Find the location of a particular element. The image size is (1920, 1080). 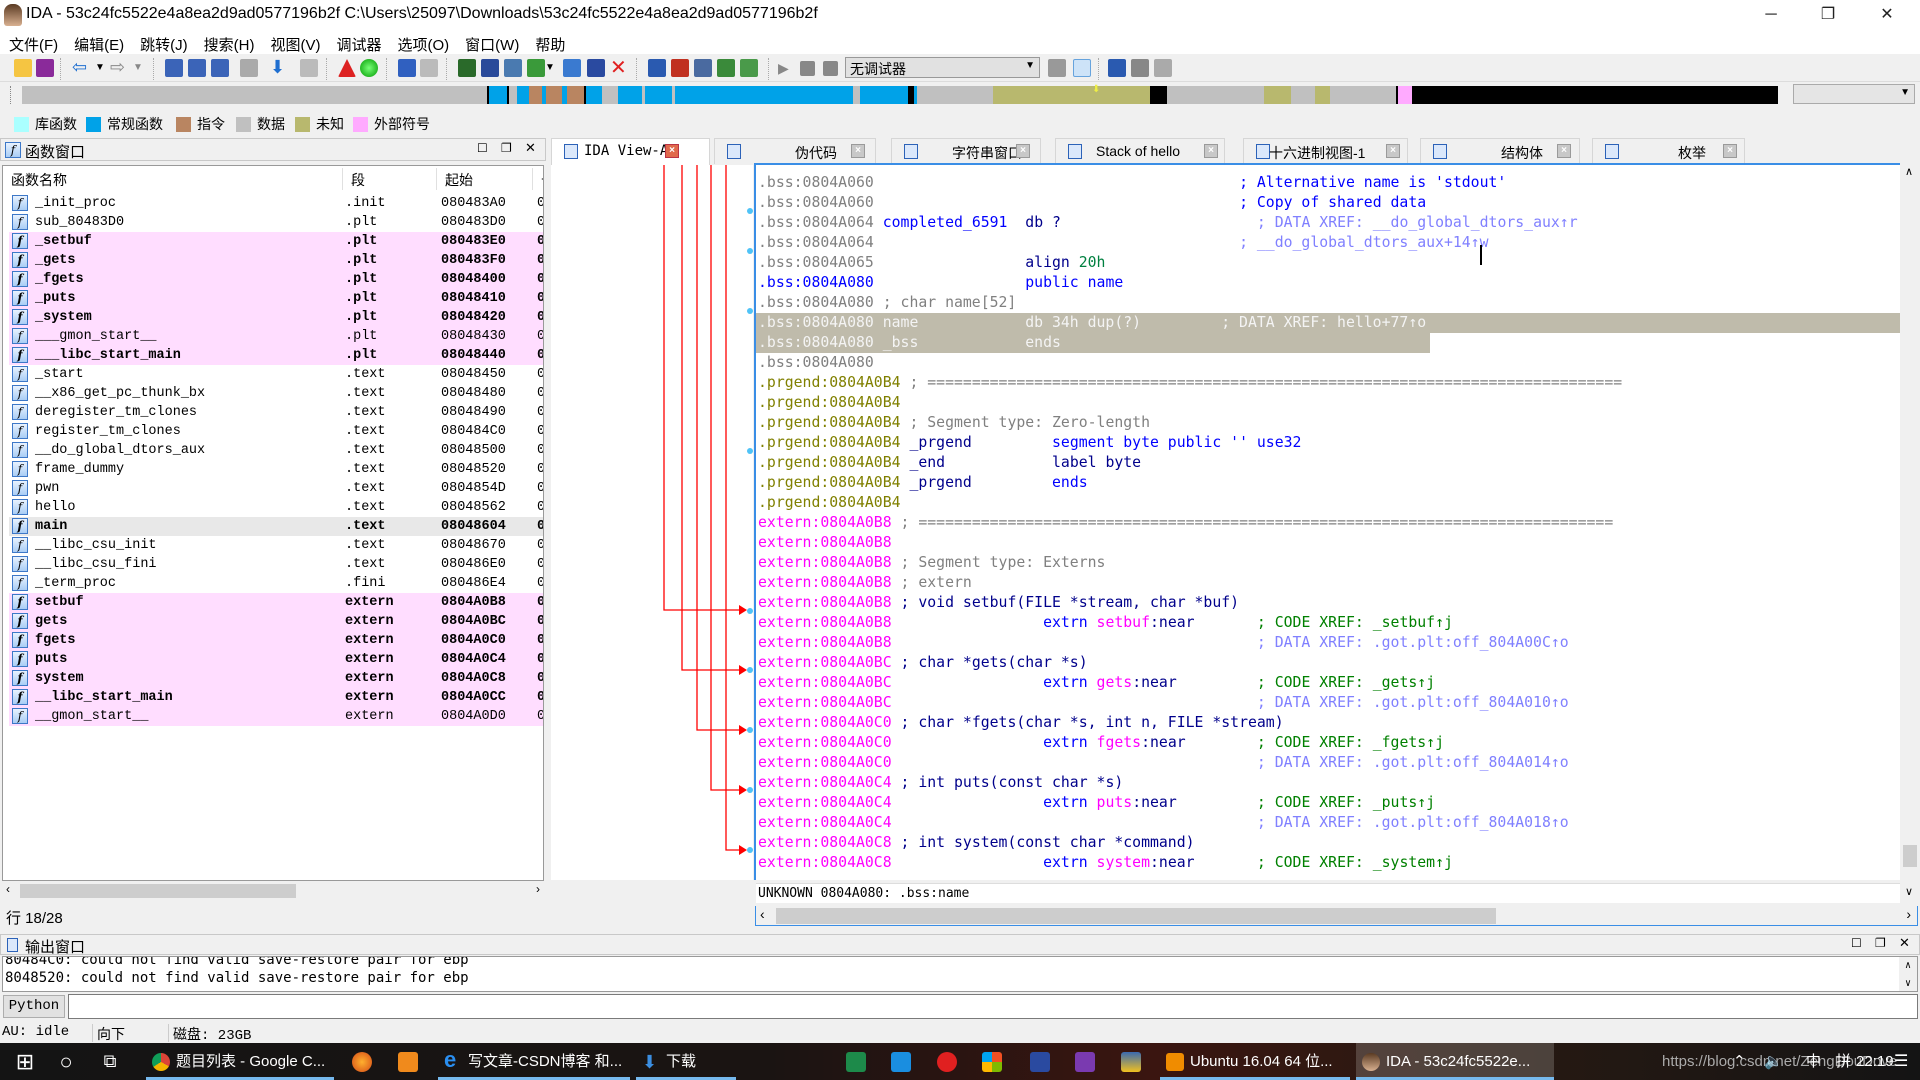

listing-line: .prgend:0804A0B4 _prgend ends is located at coordinates (922, 483).